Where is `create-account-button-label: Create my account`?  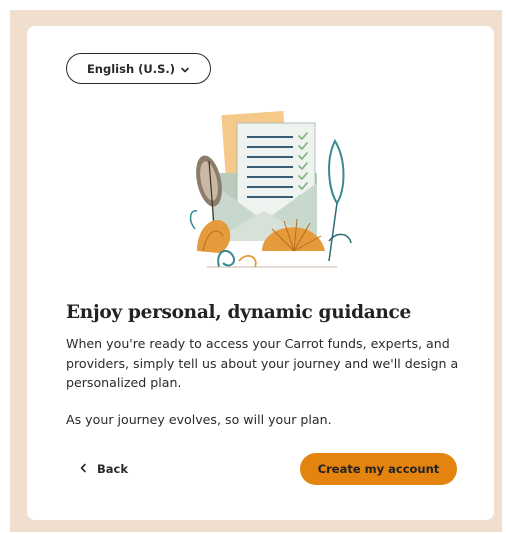 create-account-button-label: Create my account is located at coordinates (378, 469).